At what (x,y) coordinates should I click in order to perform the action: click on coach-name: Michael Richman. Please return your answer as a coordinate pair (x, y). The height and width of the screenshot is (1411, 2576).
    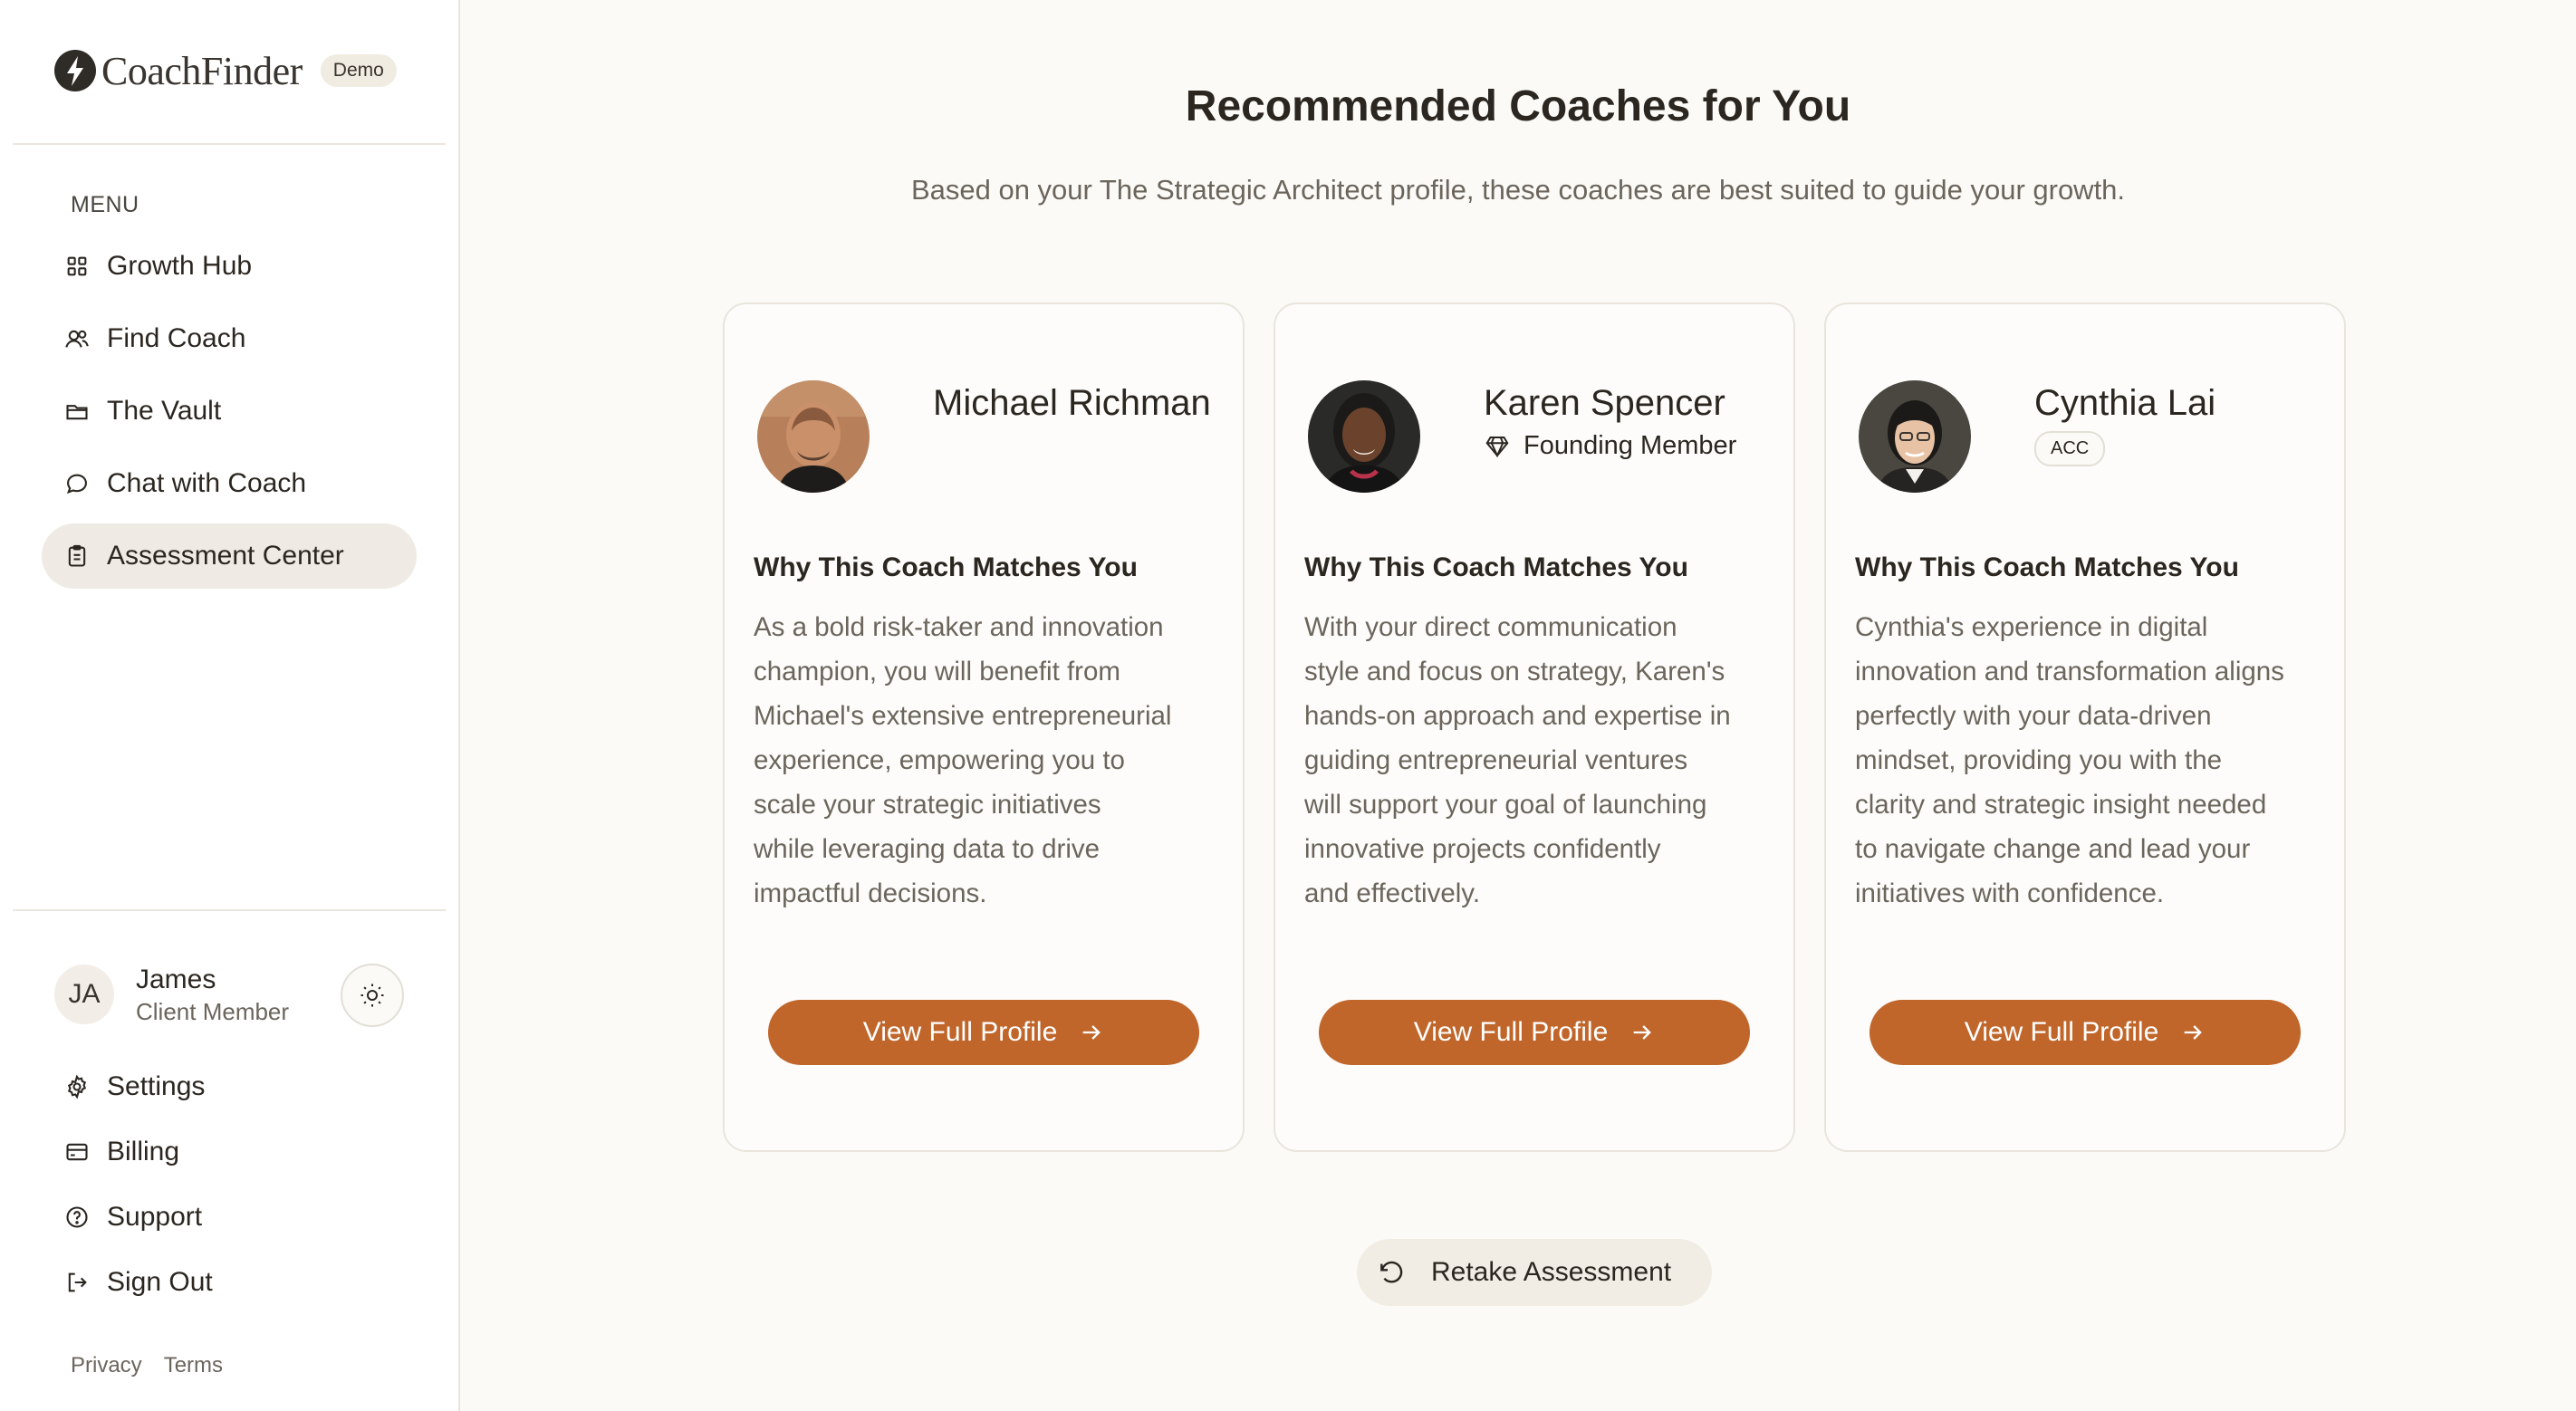
    Looking at the image, I should click on (1072, 403).